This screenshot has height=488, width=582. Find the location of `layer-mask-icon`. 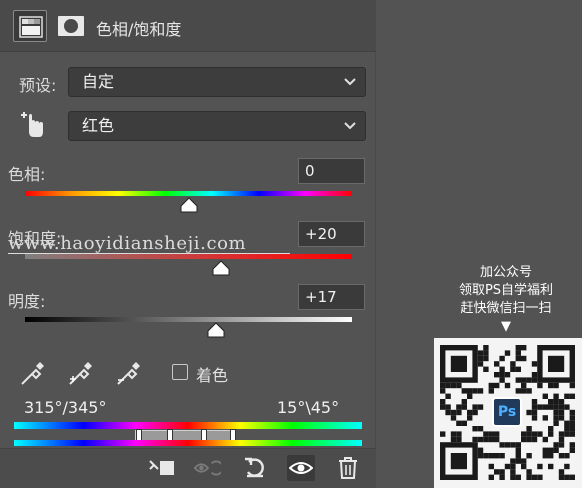

layer-mask-icon is located at coordinates (71, 26).